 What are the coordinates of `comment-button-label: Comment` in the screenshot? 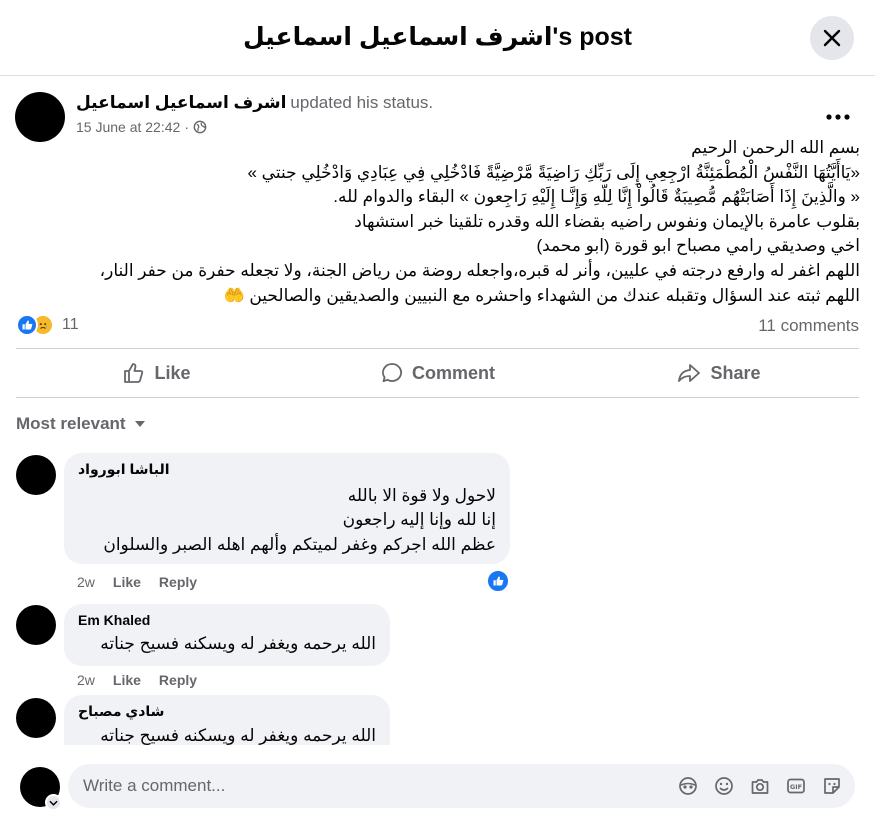 It's located at (453, 372).